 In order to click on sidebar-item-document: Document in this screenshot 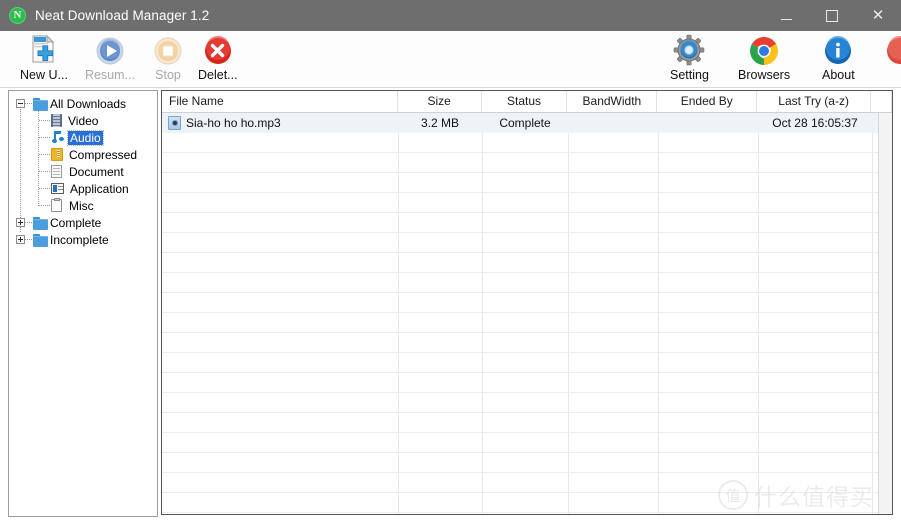, I will do `click(83, 171)`.